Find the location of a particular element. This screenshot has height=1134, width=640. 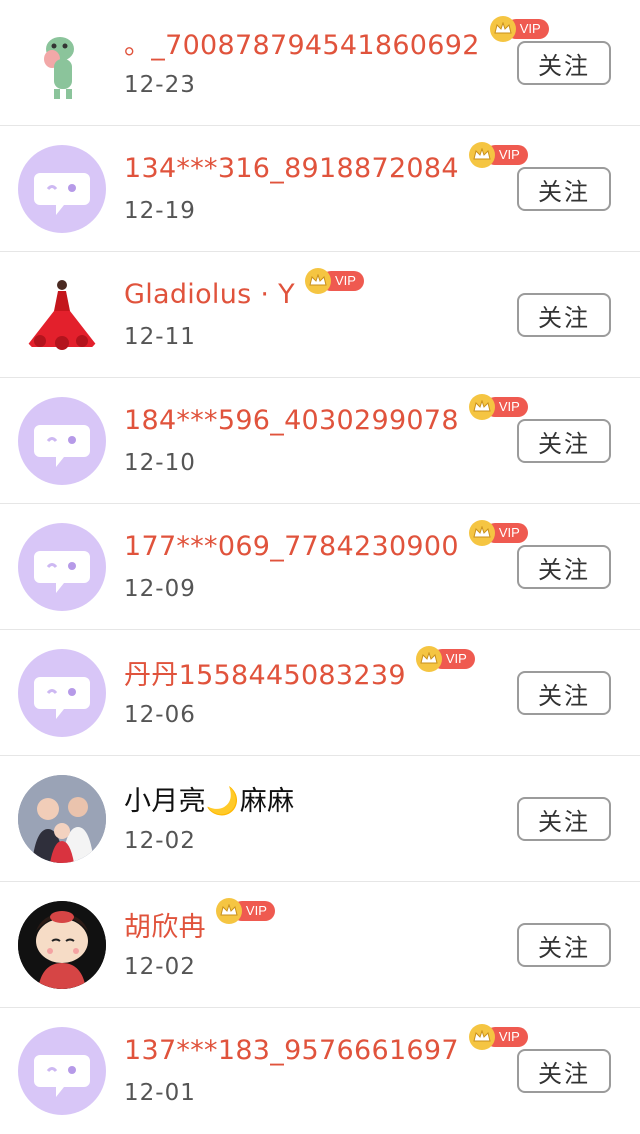

list-item: 184***596_4030299078 VIP 12-10 关注 is located at coordinates (320, 441).